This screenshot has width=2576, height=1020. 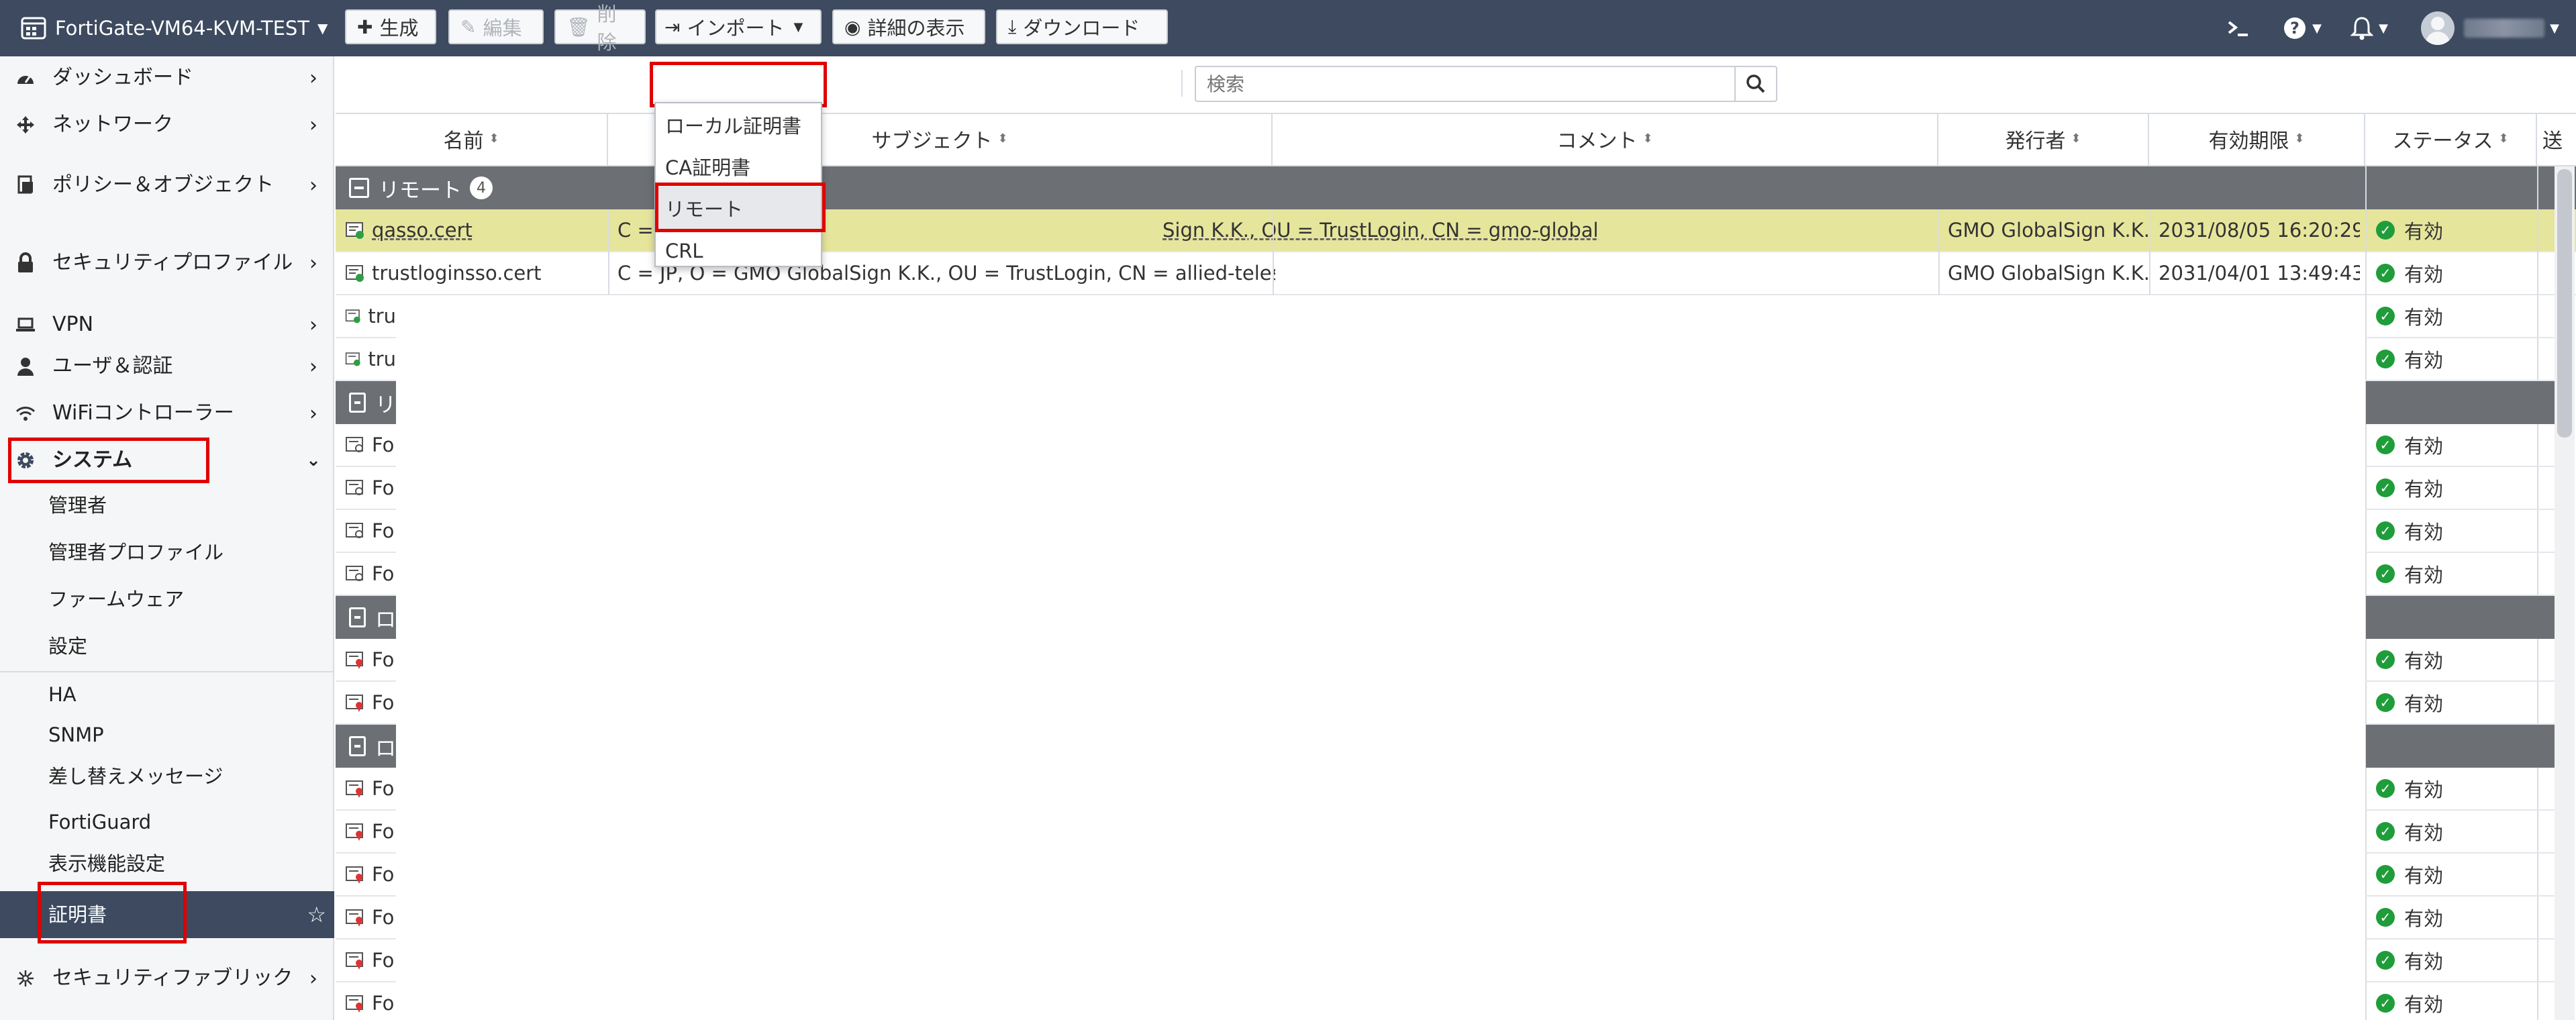 What do you see at coordinates (167, 863) in the screenshot?
I see `sidebar-subitem-feature-visibility: 表示機能設定` at bounding box center [167, 863].